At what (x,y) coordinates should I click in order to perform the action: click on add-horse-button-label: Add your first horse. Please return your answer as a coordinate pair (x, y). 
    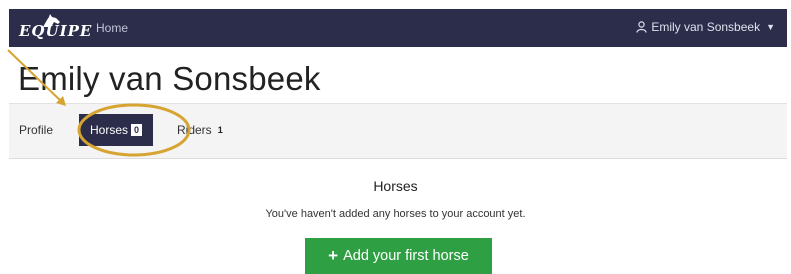
    Looking at the image, I should click on (406, 256).